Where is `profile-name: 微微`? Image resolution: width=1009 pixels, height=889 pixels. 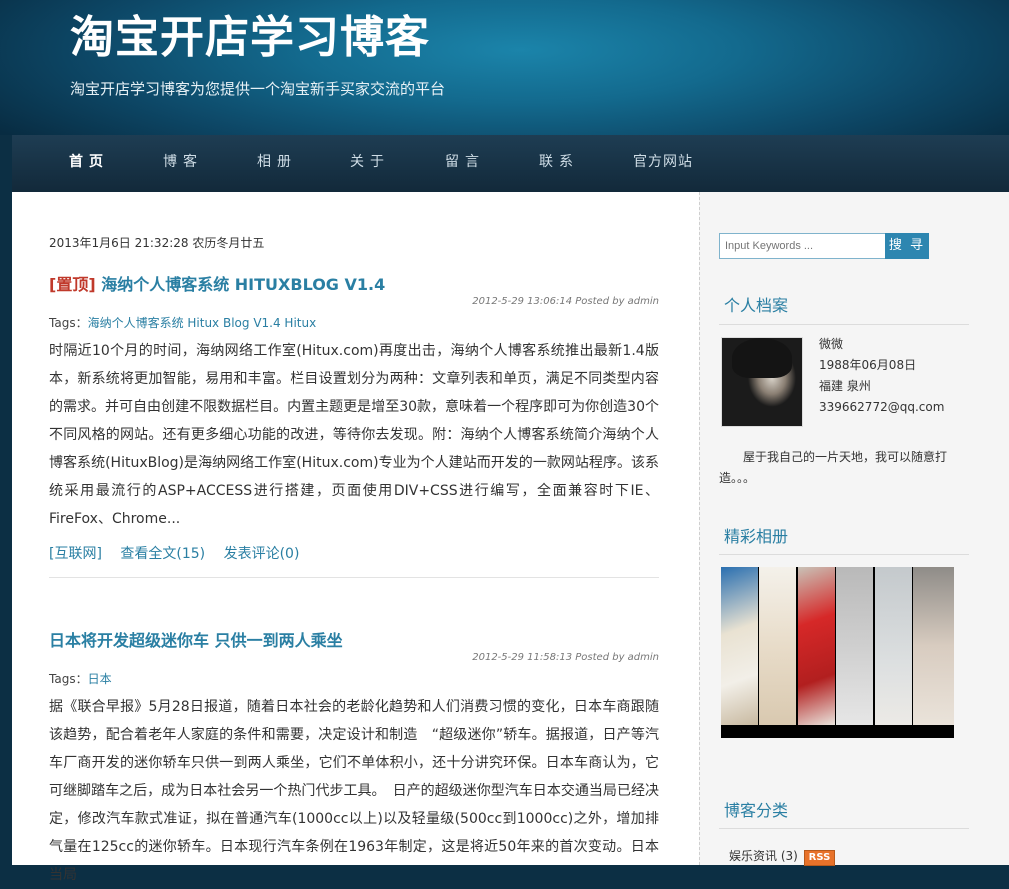 profile-name: 微微 is located at coordinates (831, 344).